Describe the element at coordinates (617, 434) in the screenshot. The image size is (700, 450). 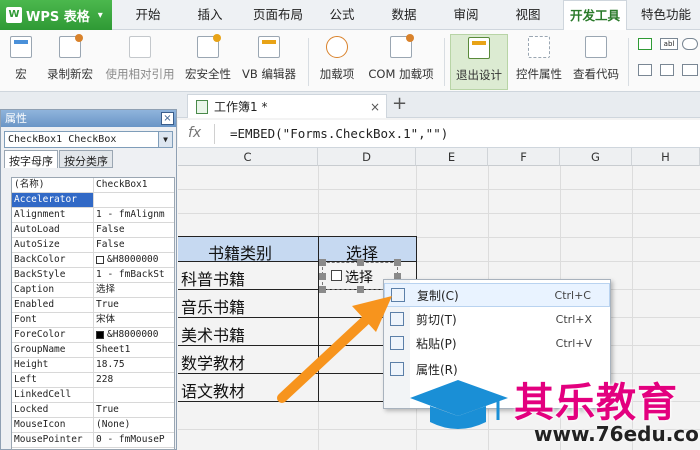
I see `watermark-url: www.76edu.com` at that location.